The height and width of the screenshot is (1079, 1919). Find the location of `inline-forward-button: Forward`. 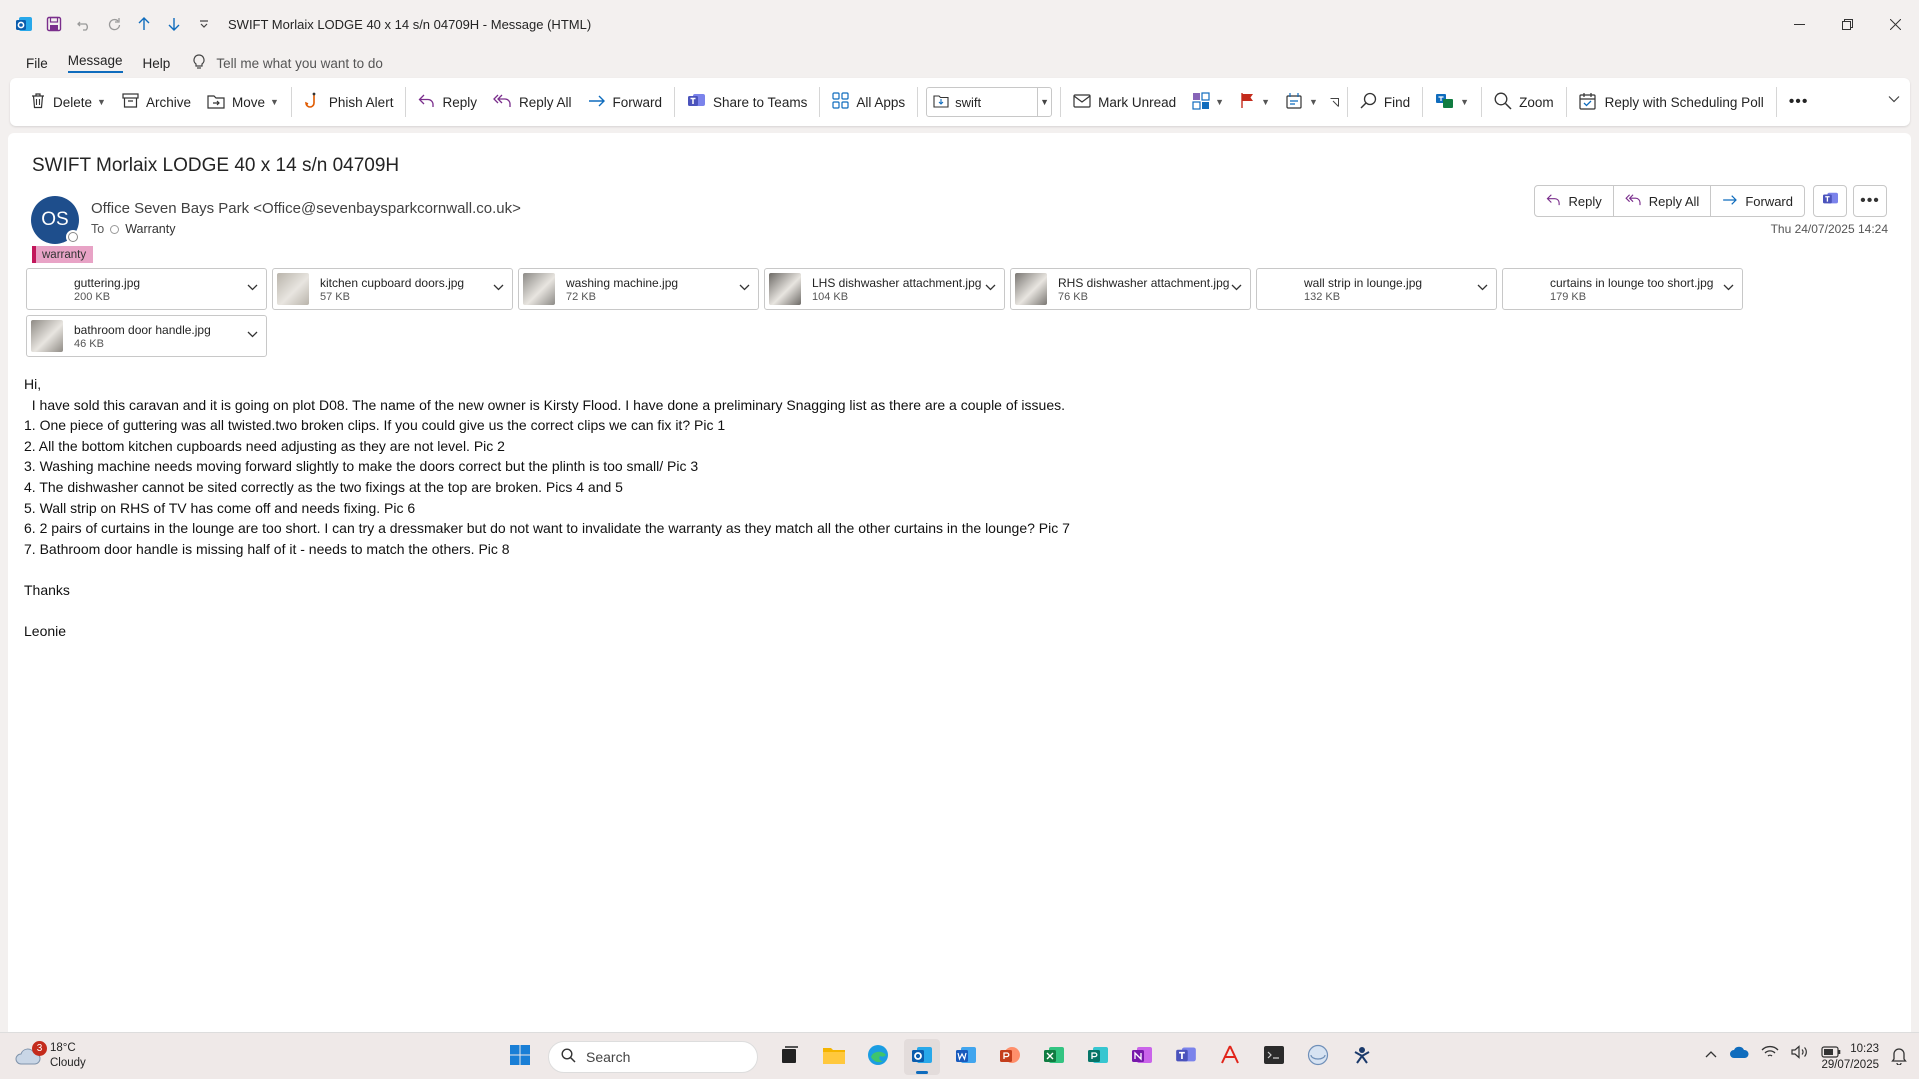

inline-forward-button: Forward is located at coordinates (1757, 201).